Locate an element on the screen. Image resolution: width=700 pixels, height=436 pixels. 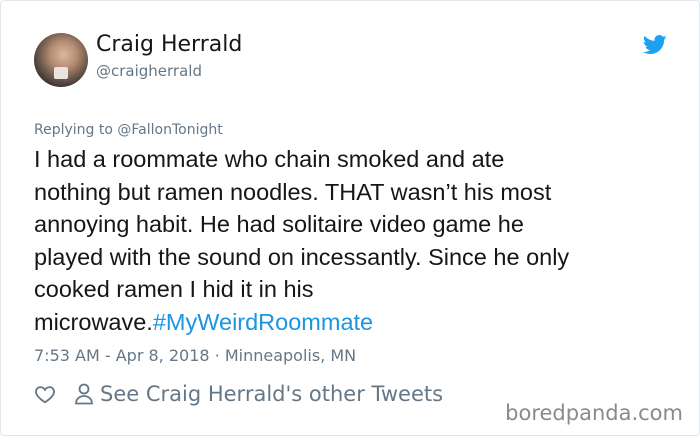
tweet-time: 7:53 AM is located at coordinates (67, 355).